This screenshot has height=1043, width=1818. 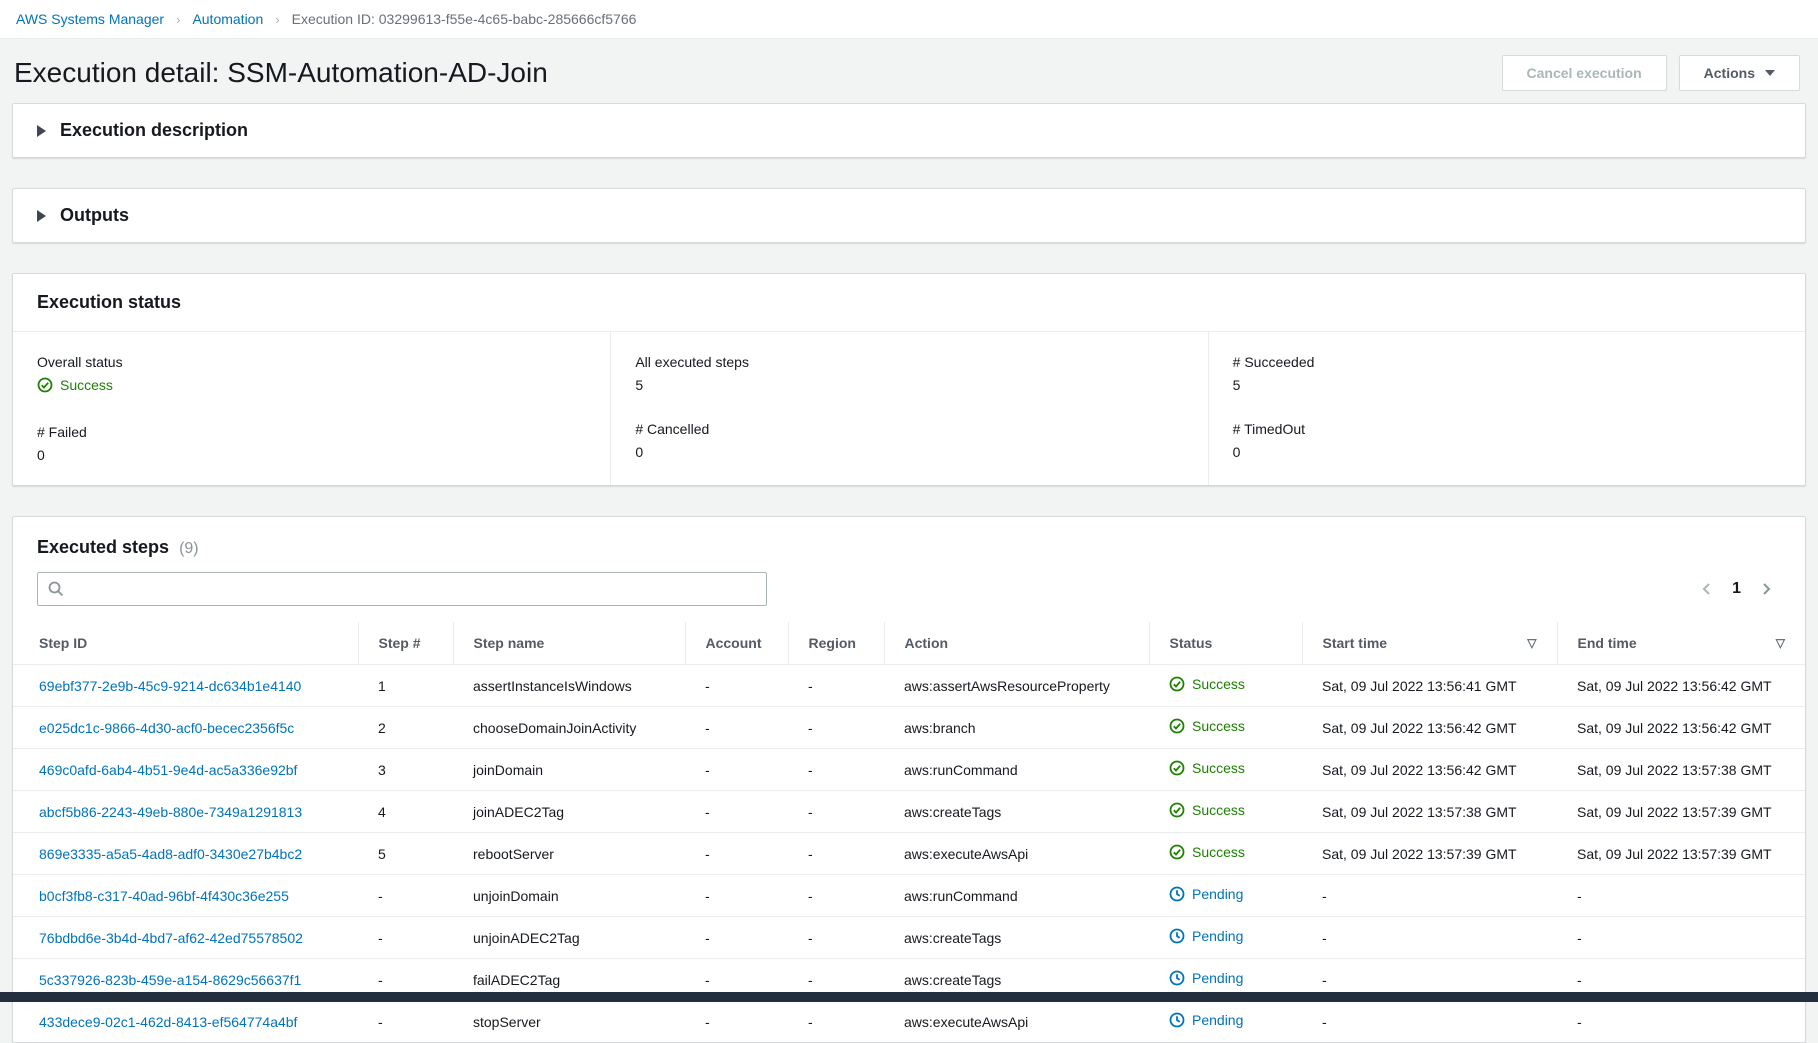 I want to click on column-header-end-time: End time ▽, so click(x=1680, y=643).